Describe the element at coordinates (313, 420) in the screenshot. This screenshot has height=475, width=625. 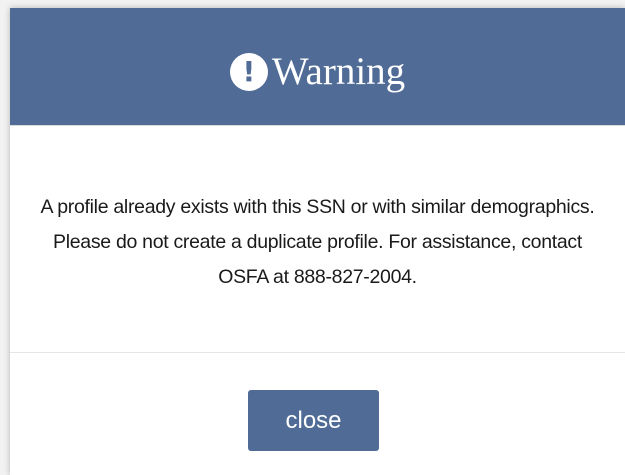
I see `close-button: close` at that location.